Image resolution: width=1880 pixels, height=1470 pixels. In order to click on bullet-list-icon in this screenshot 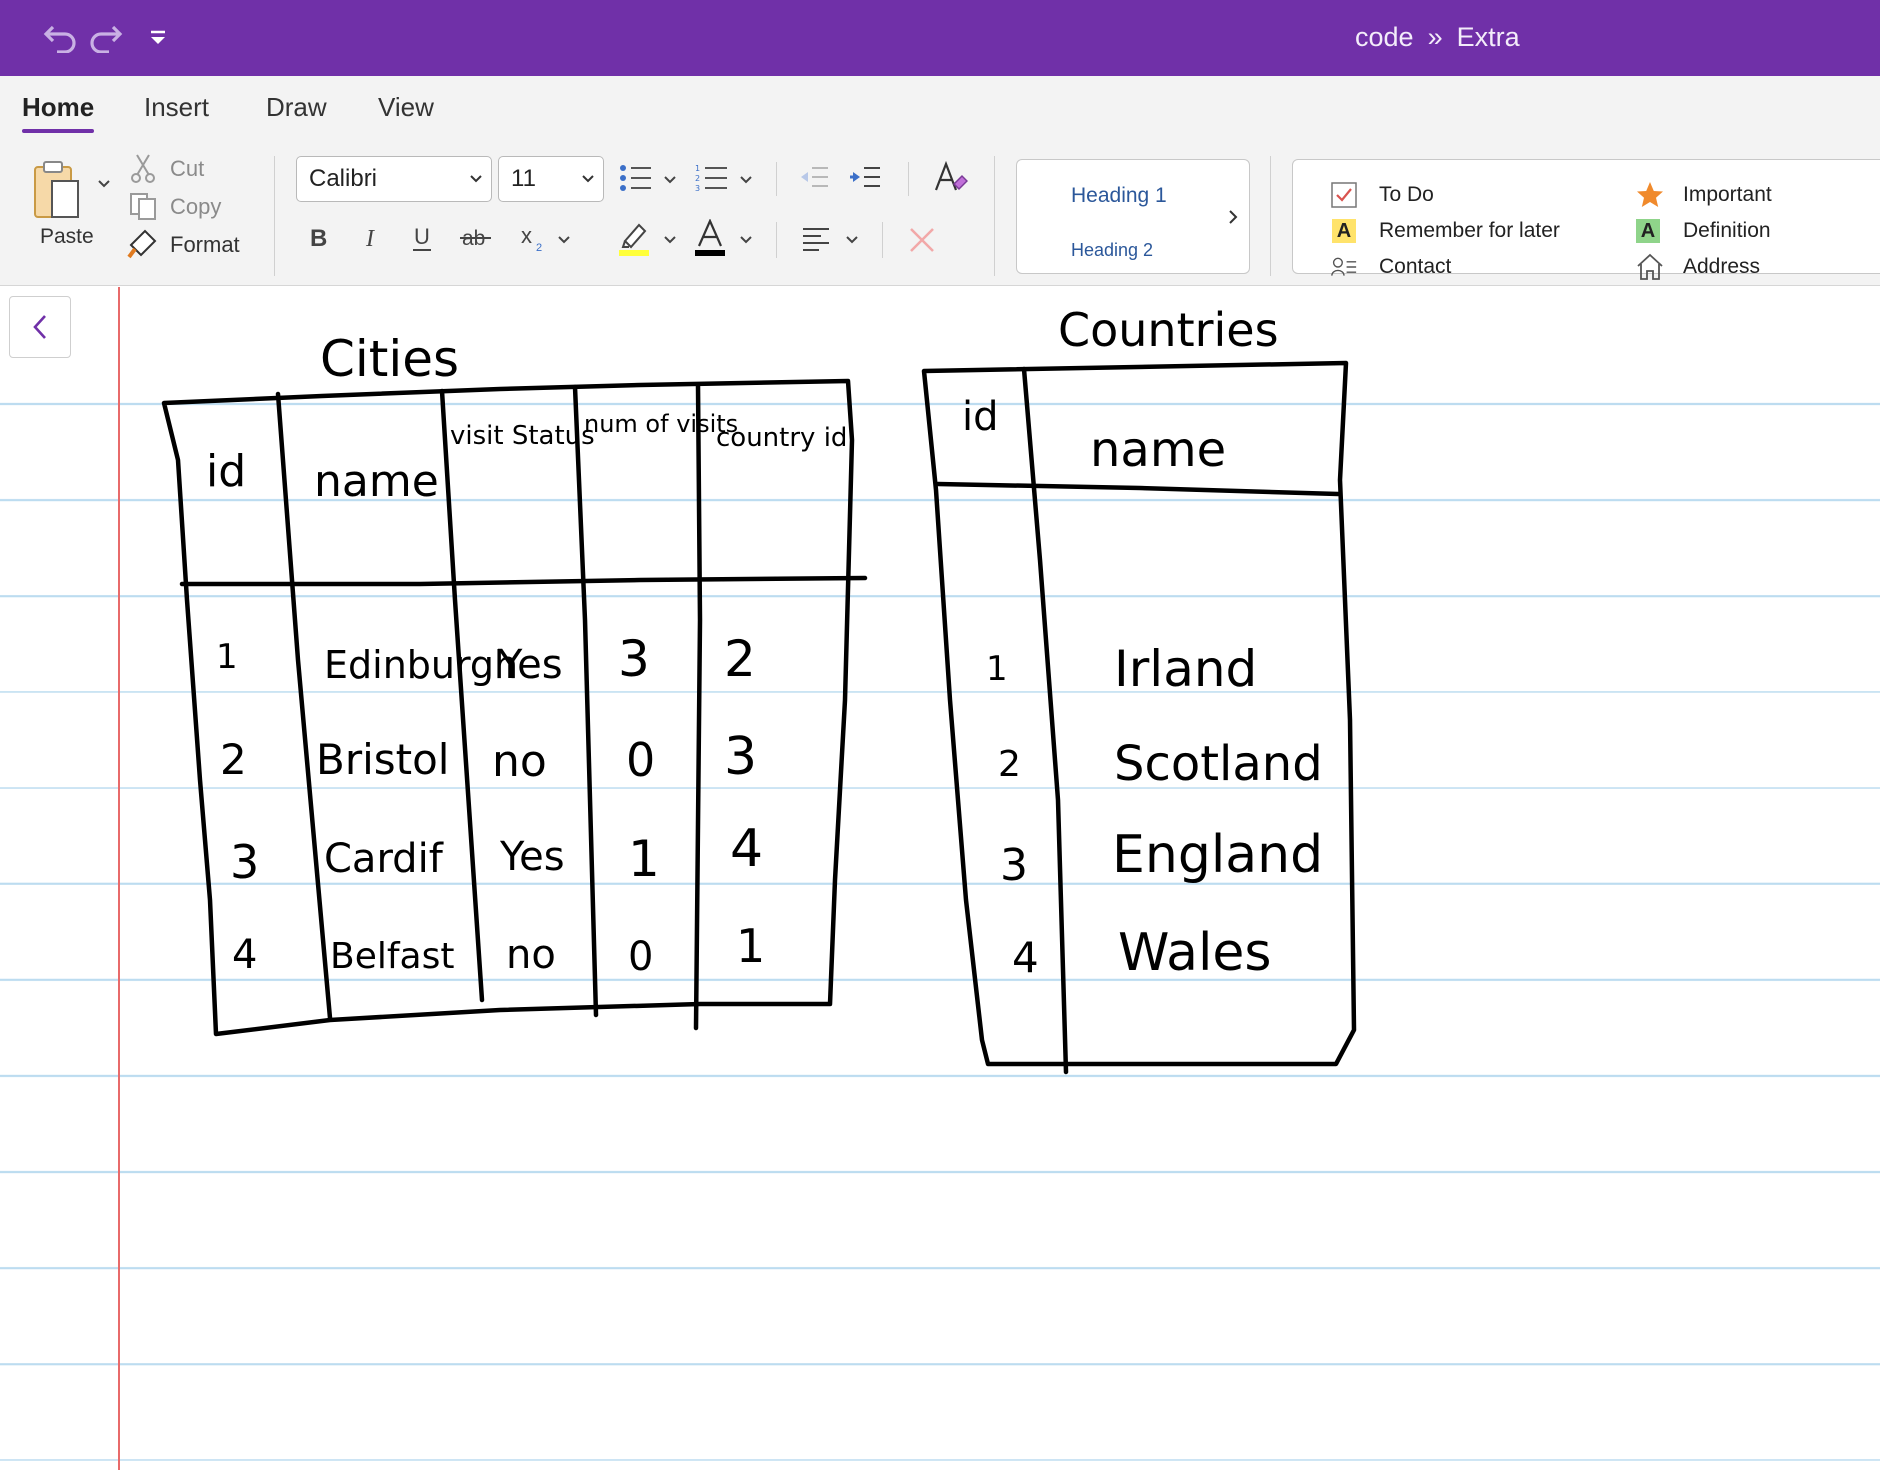, I will do `click(636, 178)`.